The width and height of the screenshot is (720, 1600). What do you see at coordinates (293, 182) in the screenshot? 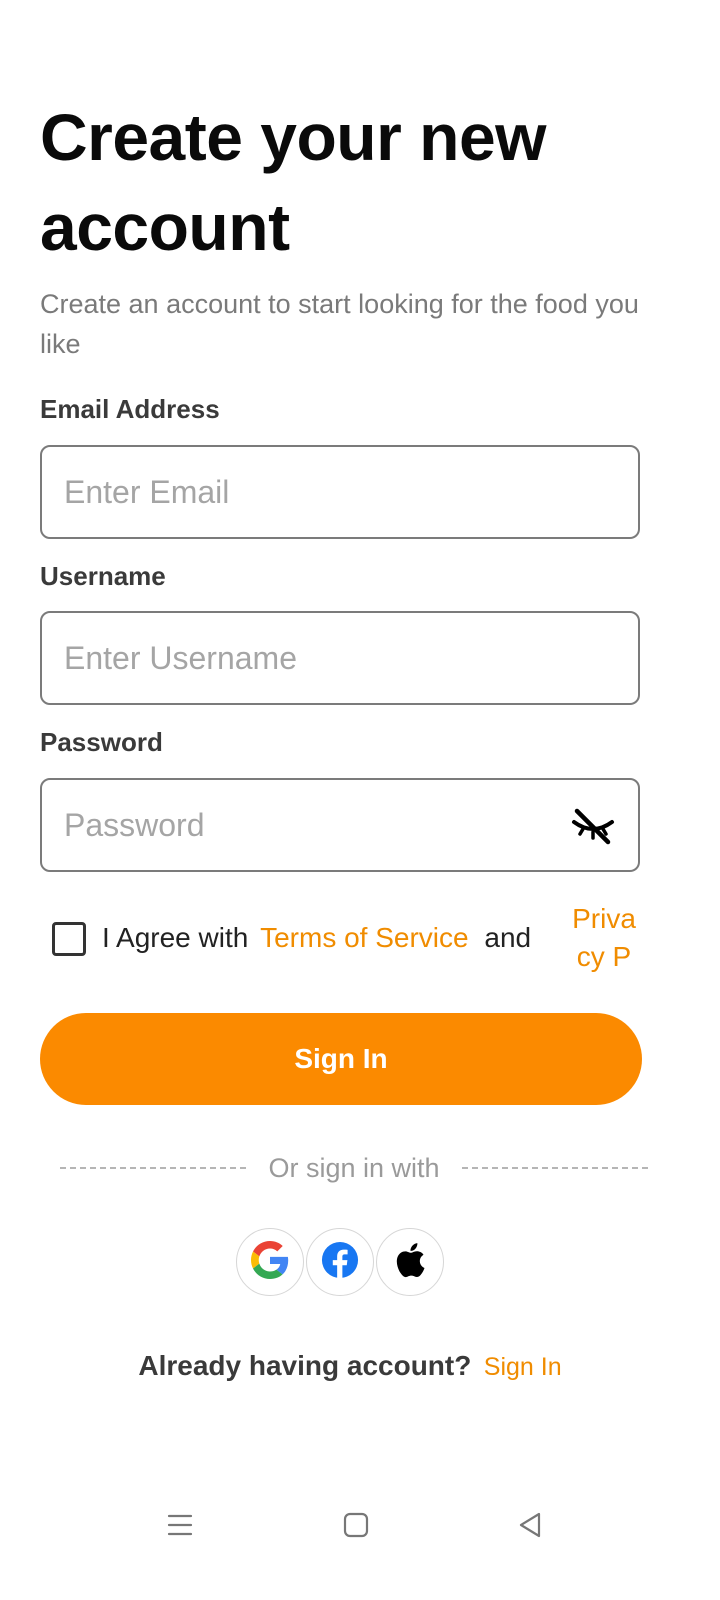
I see `page-title: Create your new account` at bounding box center [293, 182].